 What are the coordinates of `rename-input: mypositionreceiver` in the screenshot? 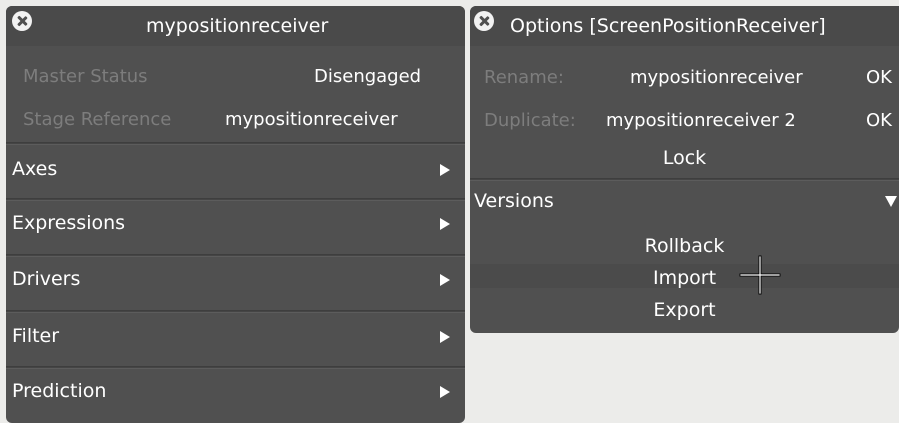 It's located at (716, 77).